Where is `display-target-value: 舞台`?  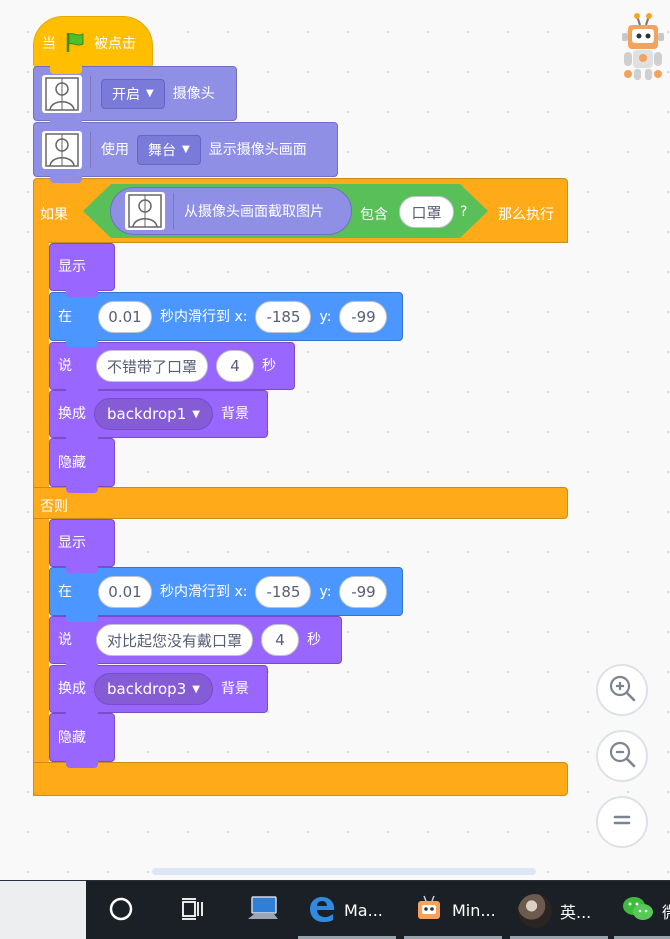
display-target-value: 舞台 is located at coordinates (162, 150).